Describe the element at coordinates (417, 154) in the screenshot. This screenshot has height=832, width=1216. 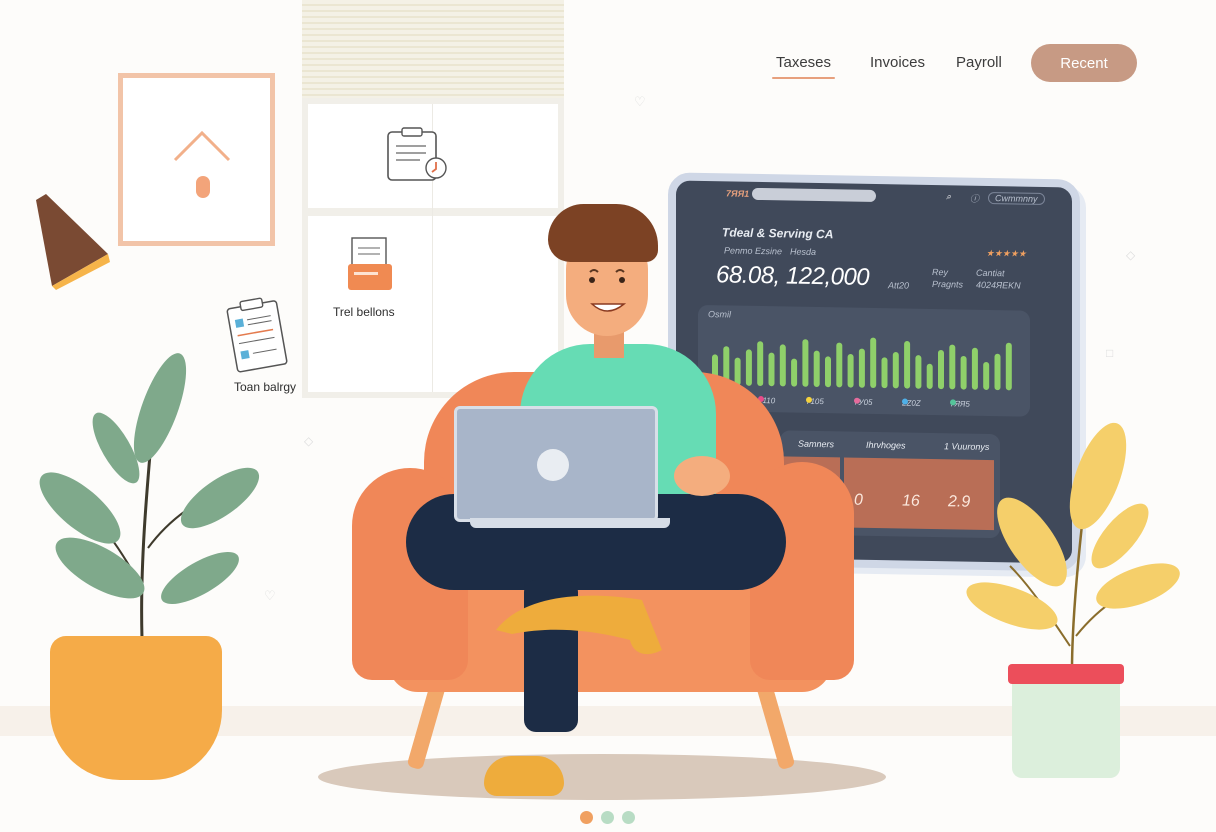
I see `document-clock-icon` at that location.